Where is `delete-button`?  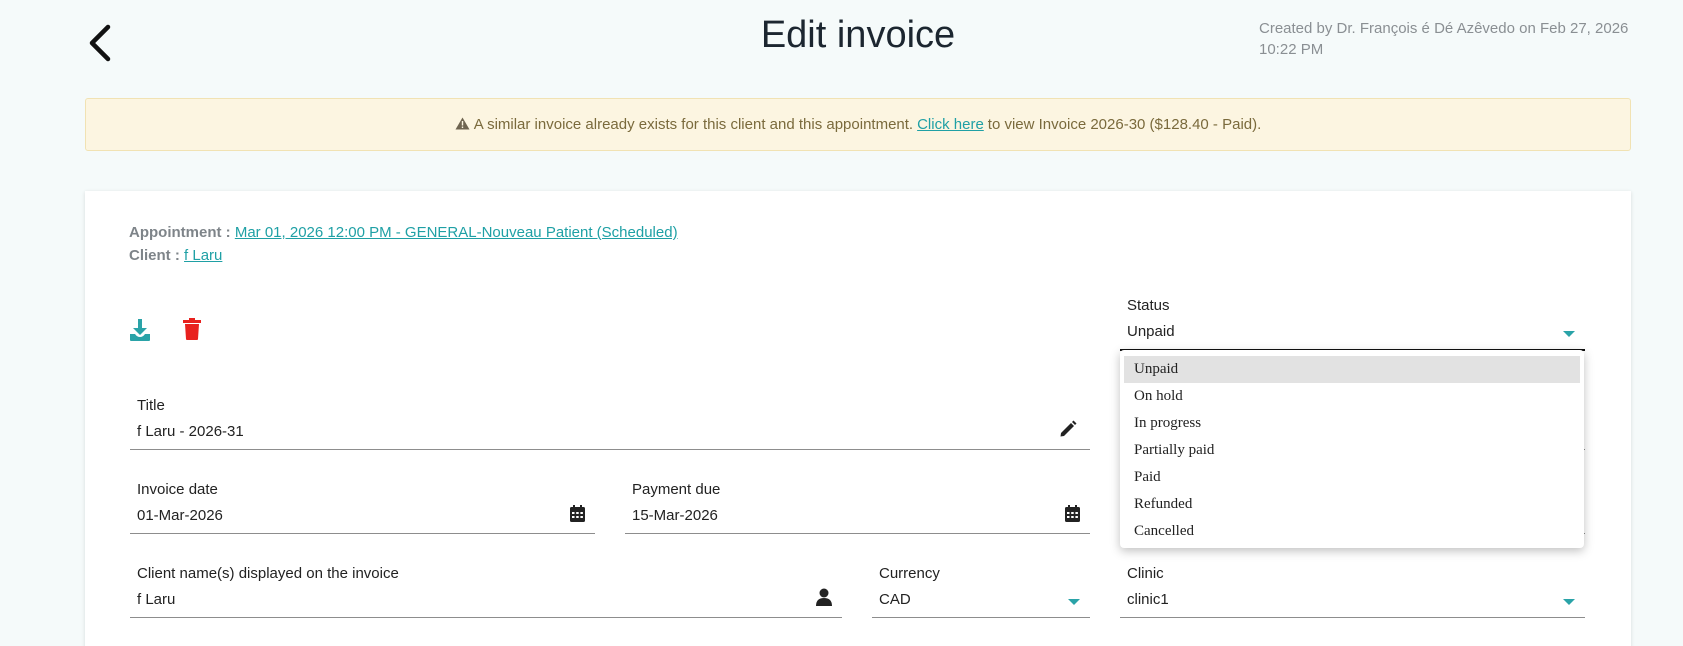 delete-button is located at coordinates (192, 331).